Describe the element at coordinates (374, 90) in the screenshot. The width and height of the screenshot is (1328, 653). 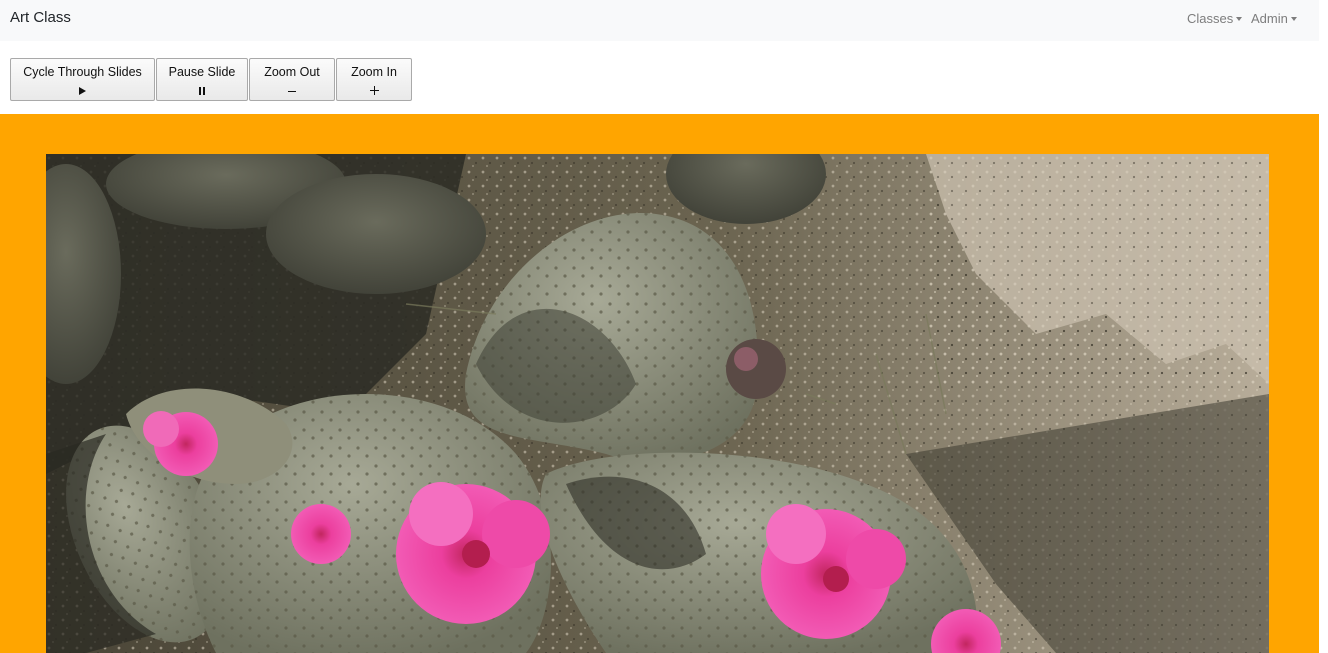
I see `plus-icon` at that location.